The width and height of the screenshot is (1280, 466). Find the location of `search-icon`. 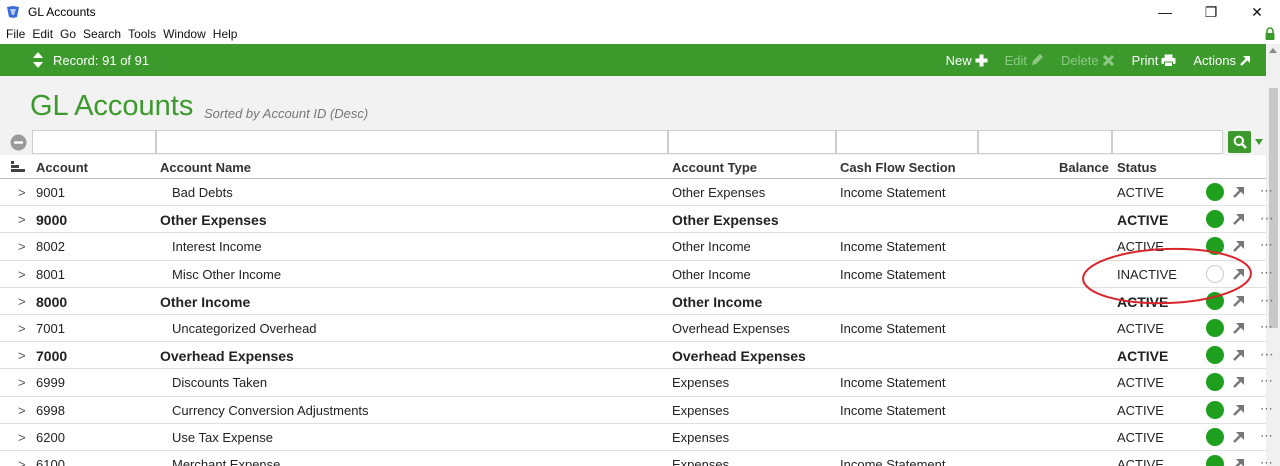

search-icon is located at coordinates (1240, 142).